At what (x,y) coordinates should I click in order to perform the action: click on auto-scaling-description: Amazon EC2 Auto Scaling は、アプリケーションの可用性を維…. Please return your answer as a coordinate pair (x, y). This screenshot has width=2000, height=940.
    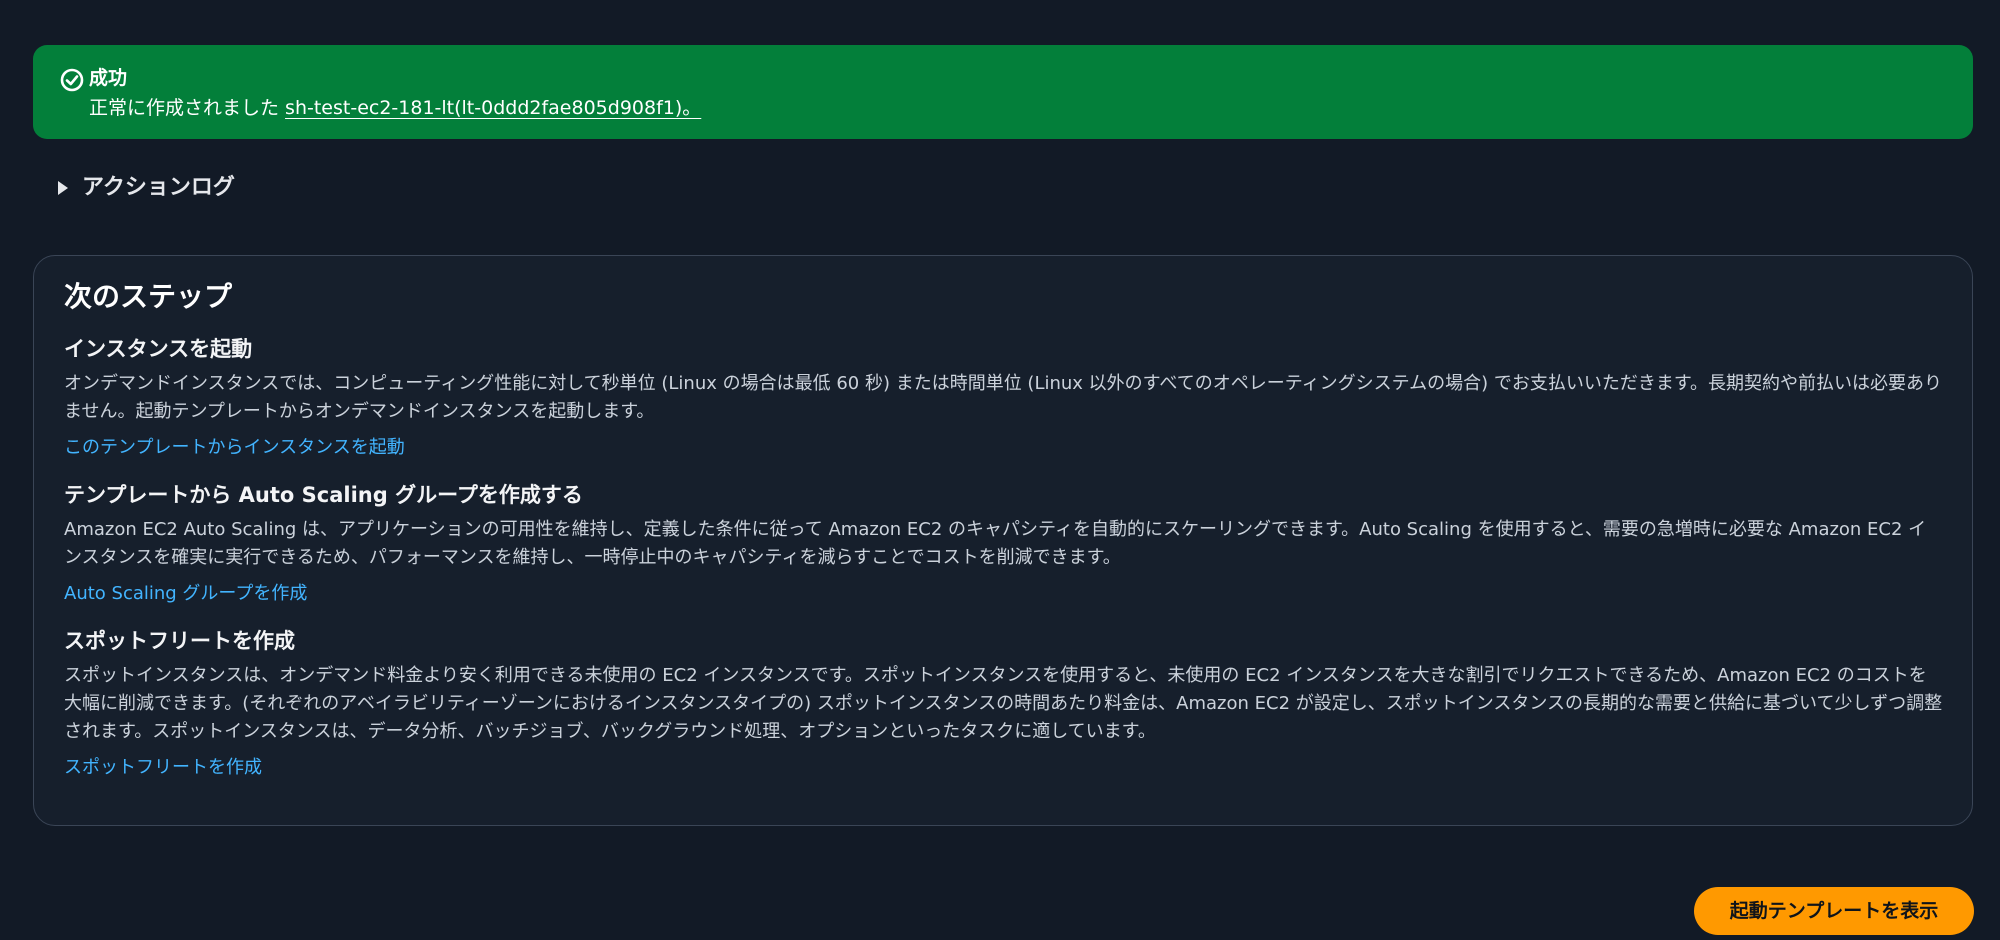
    Looking at the image, I should click on (995, 543).